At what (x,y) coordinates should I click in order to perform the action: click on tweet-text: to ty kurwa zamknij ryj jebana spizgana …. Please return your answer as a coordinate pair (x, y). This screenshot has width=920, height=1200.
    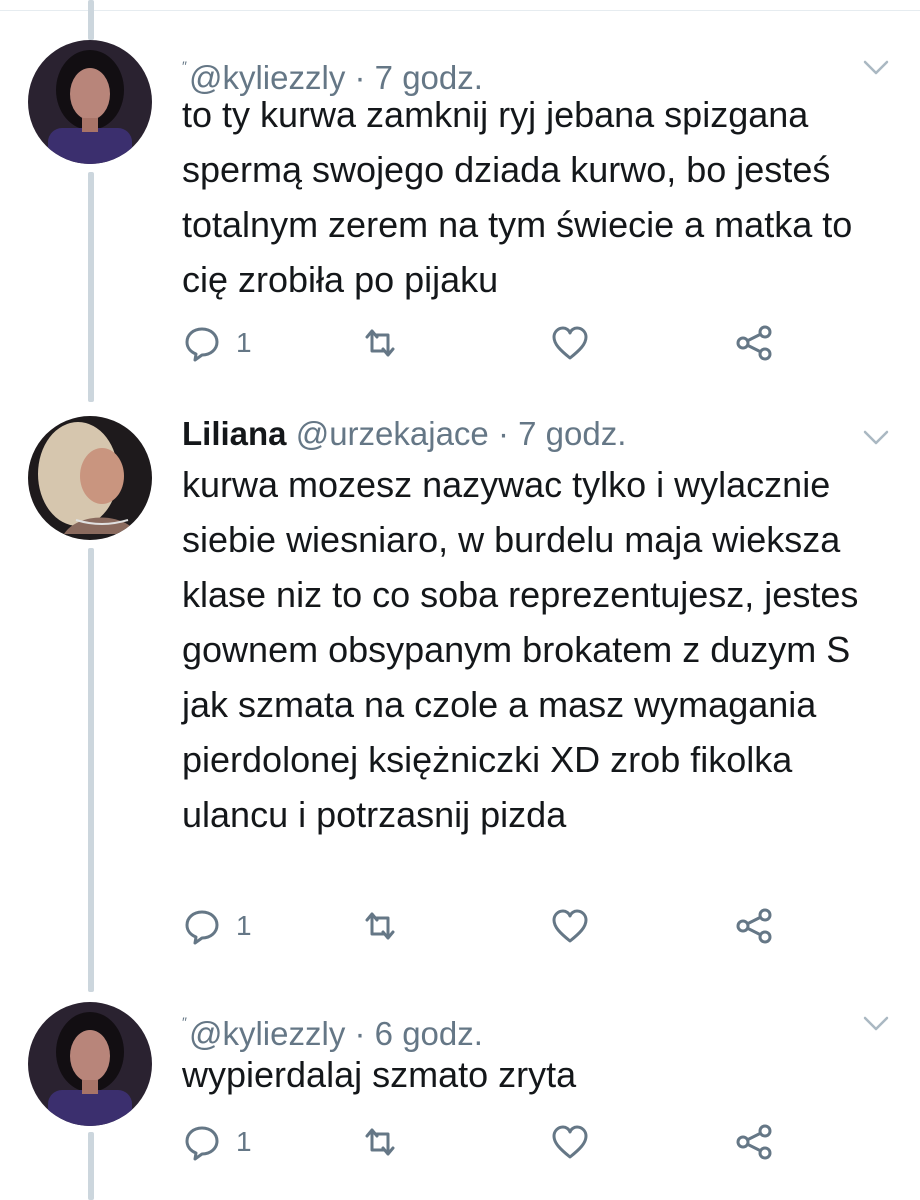
    Looking at the image, I should click on (517, 197).